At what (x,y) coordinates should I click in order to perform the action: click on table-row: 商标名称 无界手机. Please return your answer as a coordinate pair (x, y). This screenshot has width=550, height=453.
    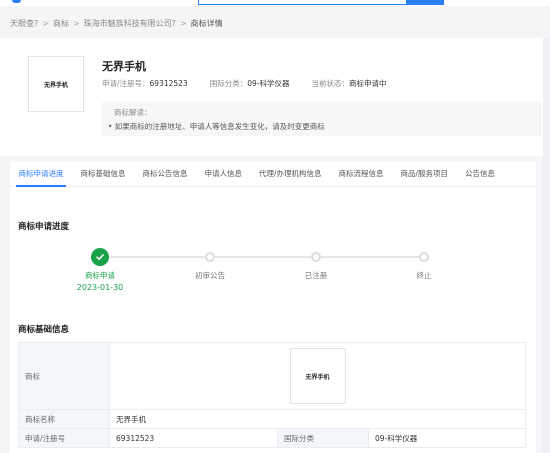
    Looking at the image, I should click on (272, 419).